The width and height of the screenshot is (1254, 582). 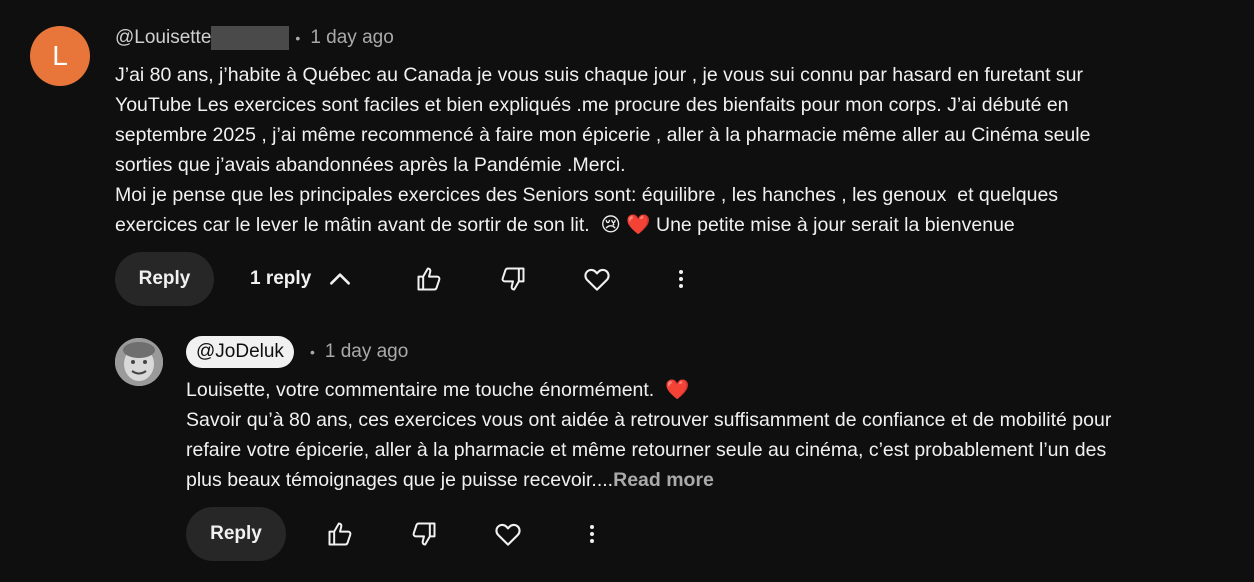 I want to click on comment-header: @Louisette • 1 day ago, so click(x=254, y=38).